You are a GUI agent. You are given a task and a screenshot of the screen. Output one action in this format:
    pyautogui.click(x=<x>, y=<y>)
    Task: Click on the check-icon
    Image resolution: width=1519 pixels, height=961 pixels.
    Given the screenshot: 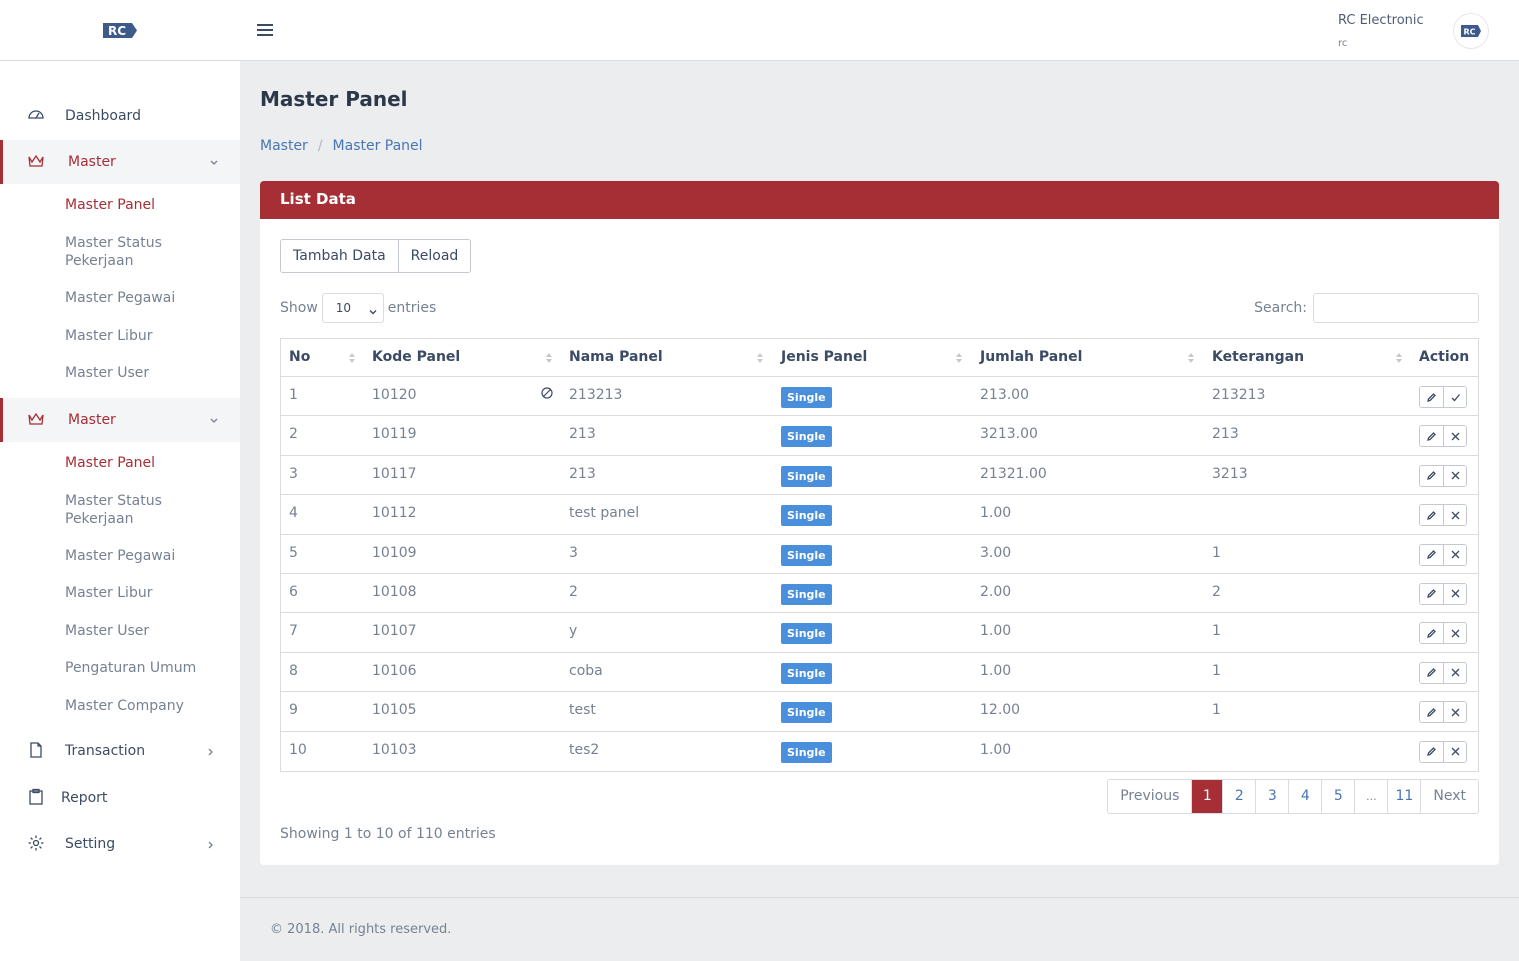 What is the action you would take?
    pyautogui.click(x=1454, y=397)
    